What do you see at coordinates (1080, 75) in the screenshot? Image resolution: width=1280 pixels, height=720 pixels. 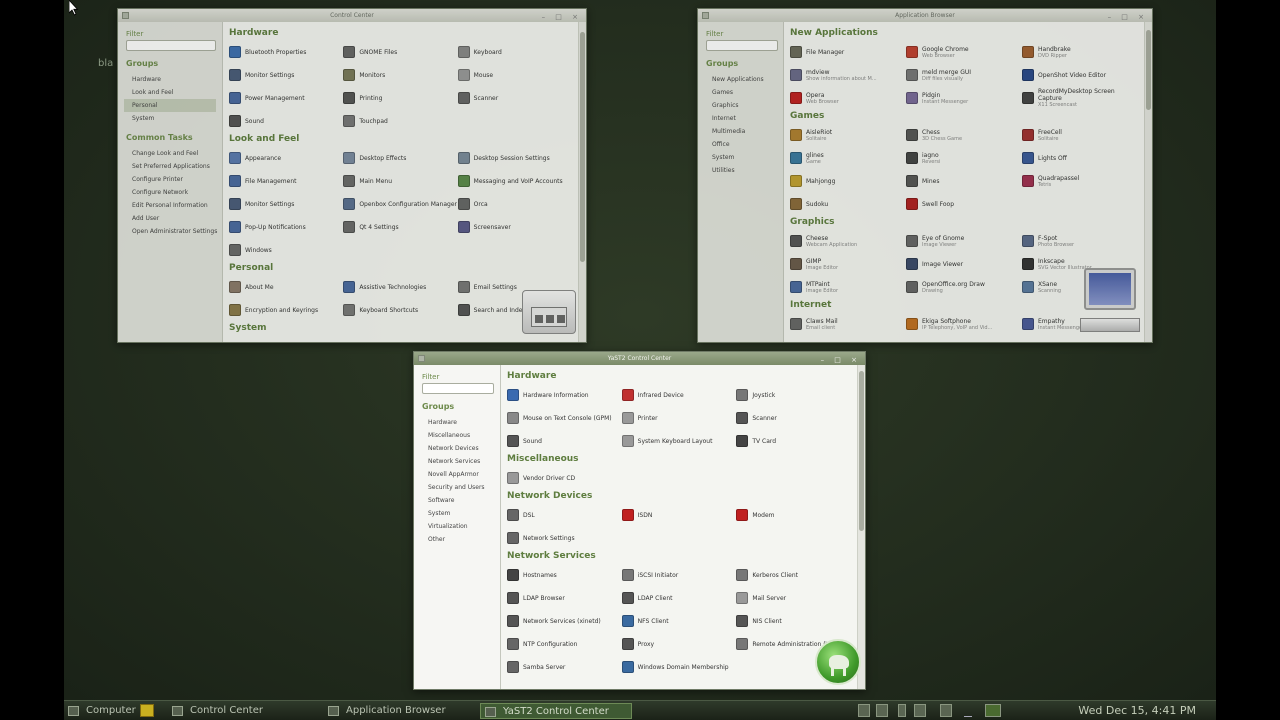 I see `openshot-launcher: OpenShot Video Editor` at bounding box center [1080, 75].